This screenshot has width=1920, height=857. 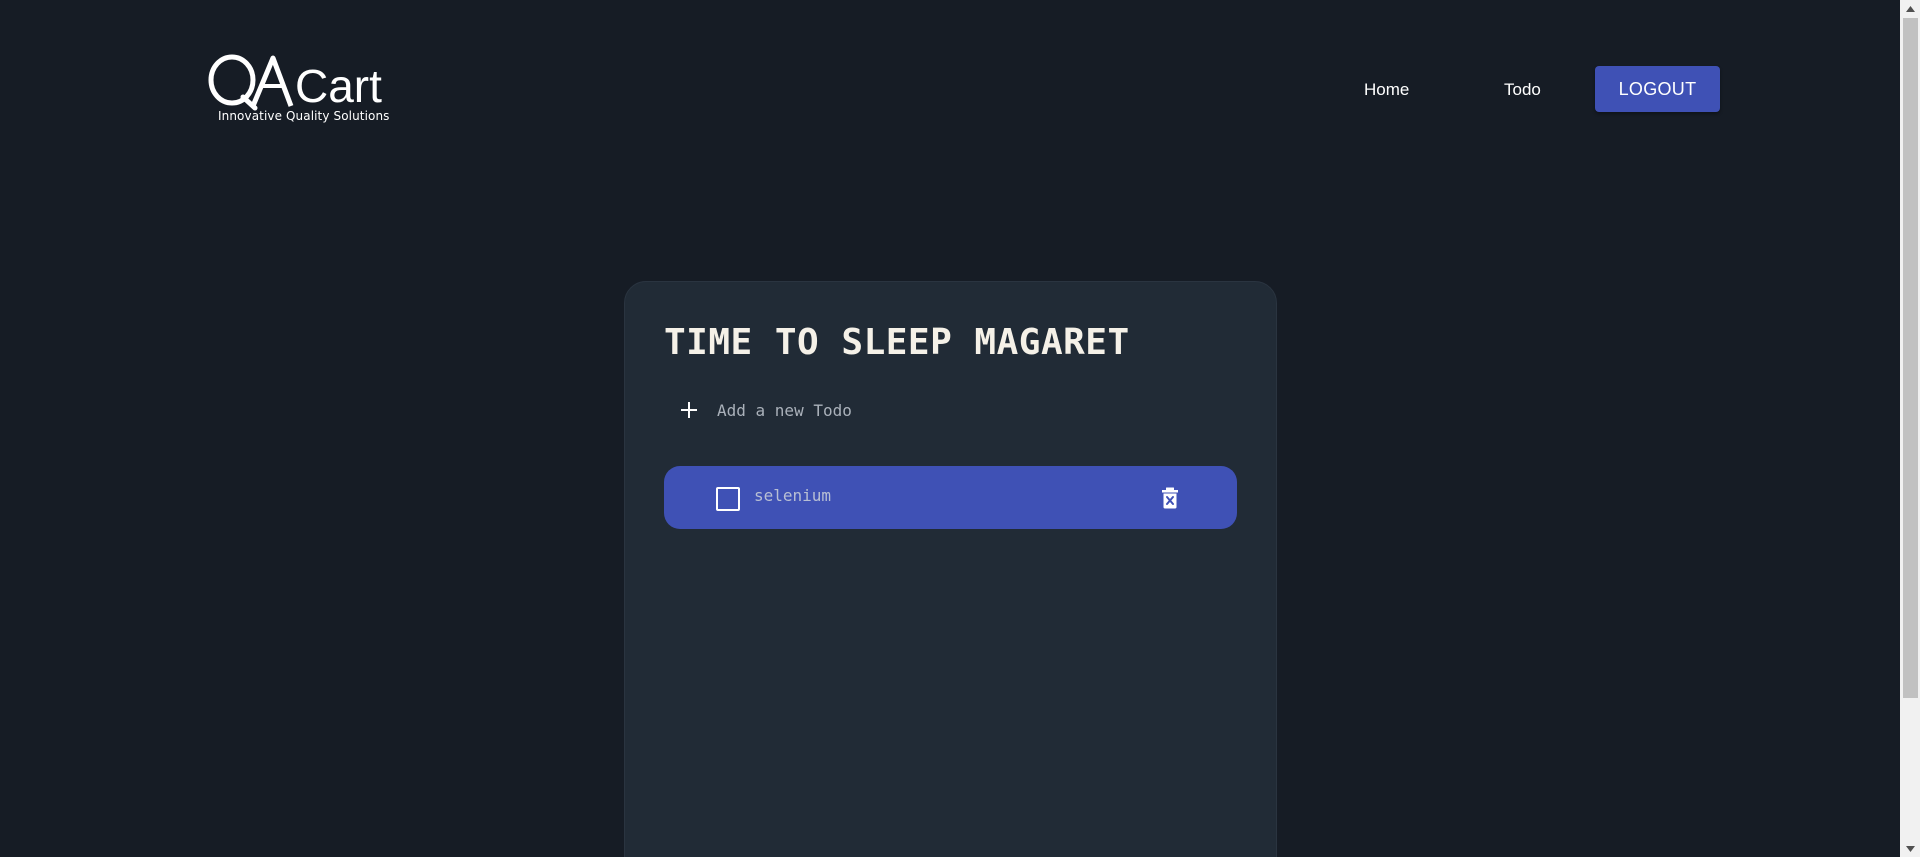 What do you see at coordinates (1522, 90) in the screenshot?
I see `nav-todo-link: Todo` at bounding box center [1522, 90].